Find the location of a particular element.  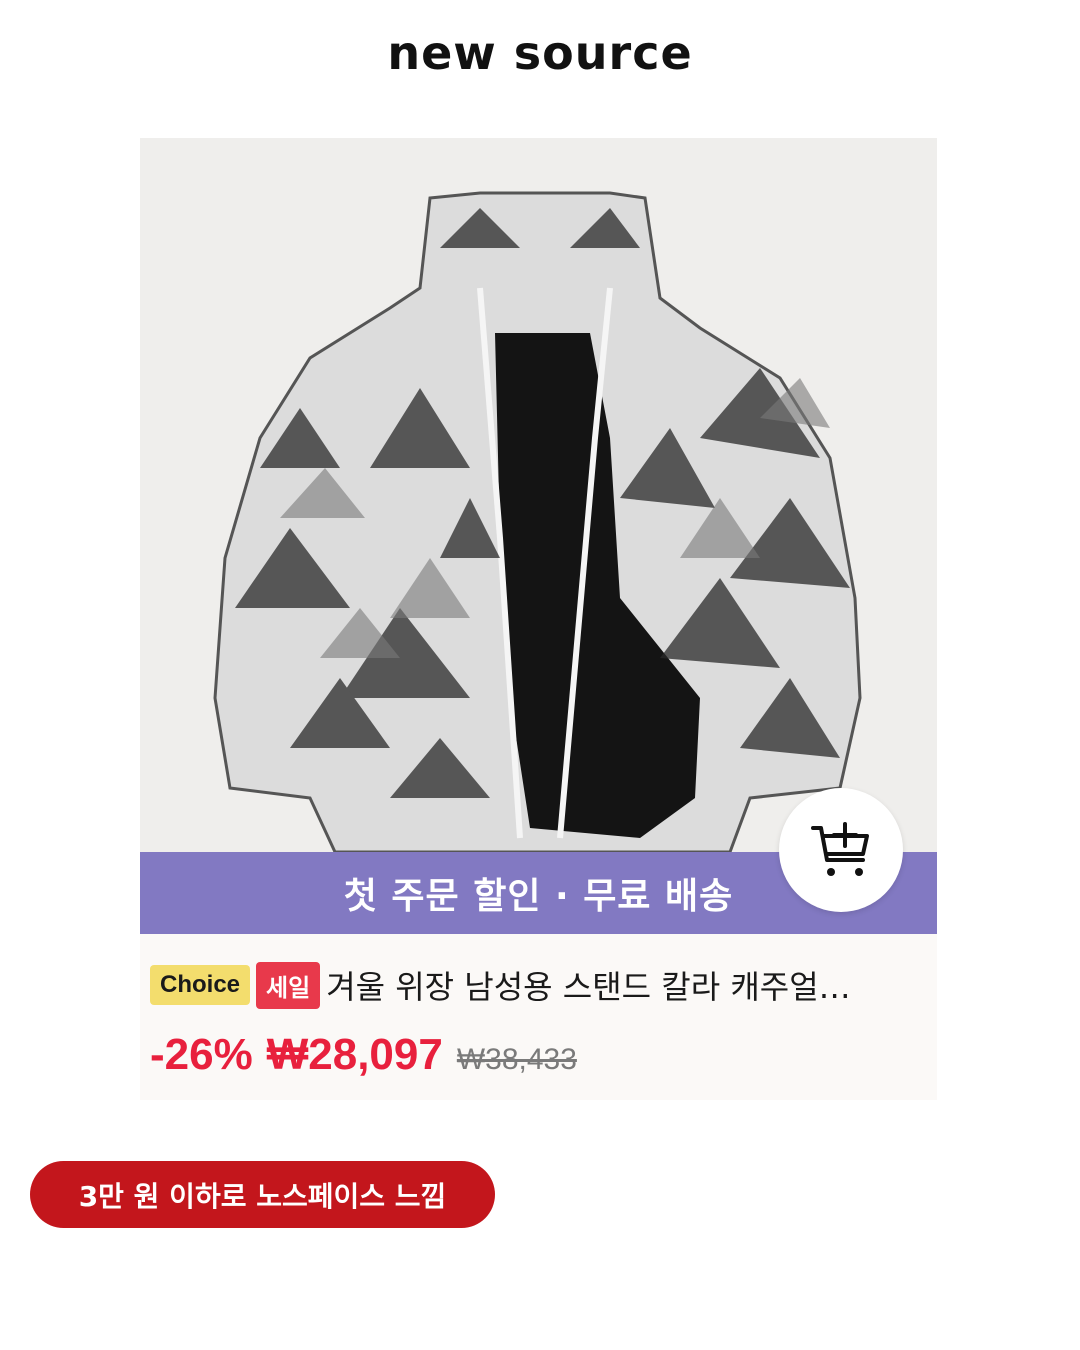

brand-logo: new source is located at coordinates (540, 53).